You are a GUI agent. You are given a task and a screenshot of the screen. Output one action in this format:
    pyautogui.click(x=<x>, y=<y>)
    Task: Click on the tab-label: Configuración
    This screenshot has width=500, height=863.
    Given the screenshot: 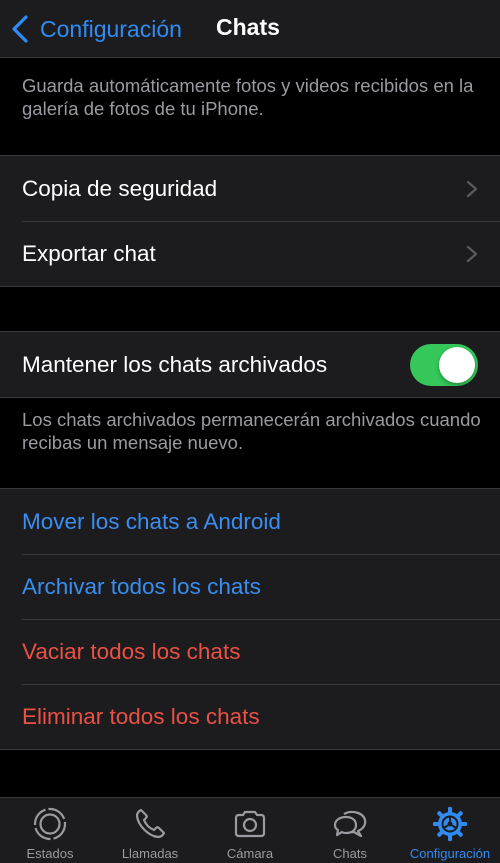 What is the action you would take?
    pyautogui.click(x=450, y=853)
    